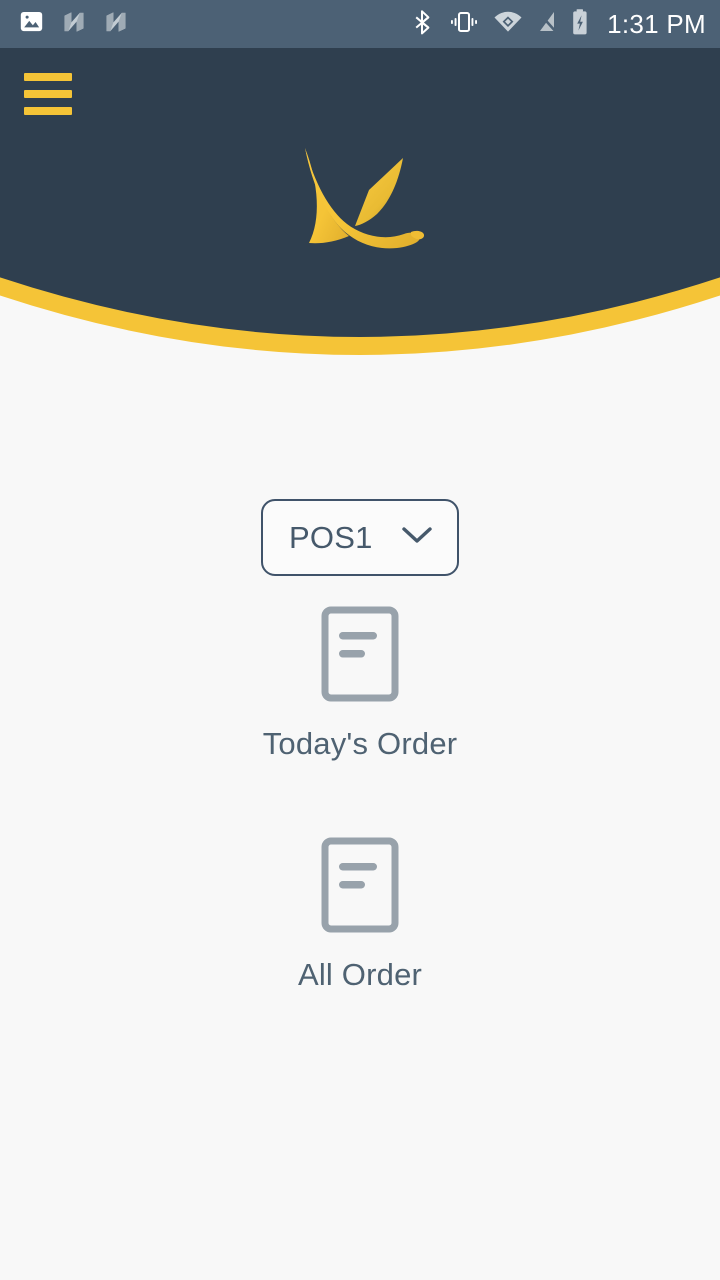 Image resolution: width=720 pixels, height=1280 pixels. I want to click on status-clock: 1:31 PM, so click(656, 23).